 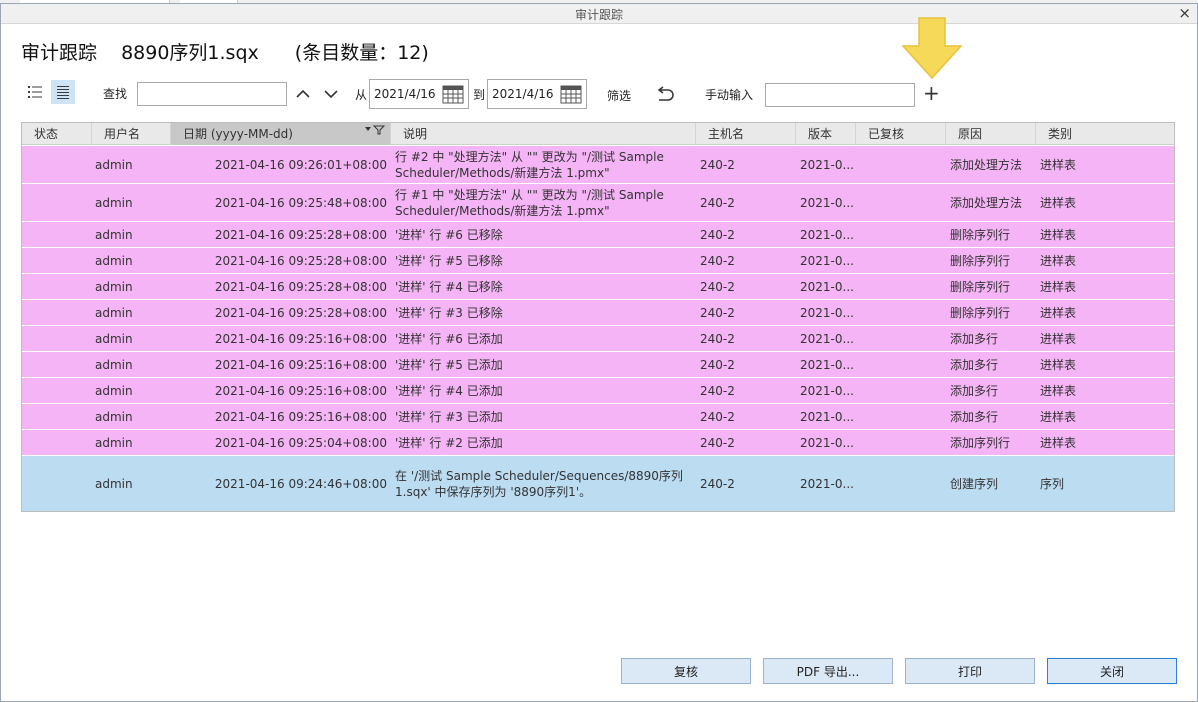 I want to click on review-button: 复核, so click(x=686, y=671).